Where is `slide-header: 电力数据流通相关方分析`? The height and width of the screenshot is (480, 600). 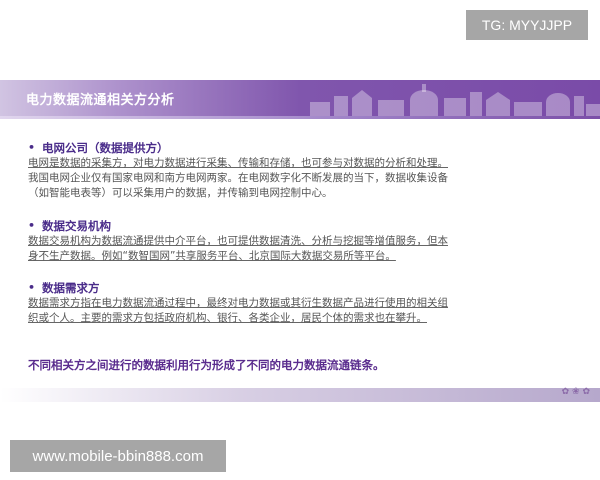
slide-header: 电力数据流通相关方分析 is located at coordinates (300, 98).